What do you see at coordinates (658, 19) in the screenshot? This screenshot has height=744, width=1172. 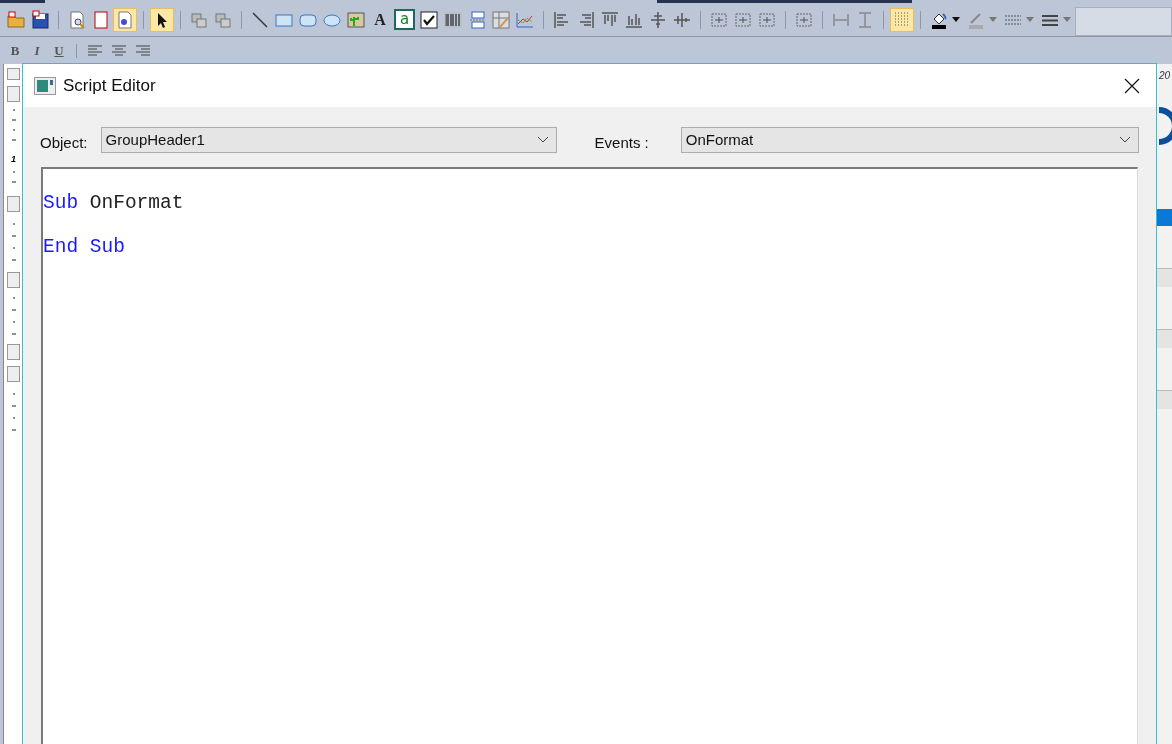 I see `center-vertical-icon` at bounding box center [658, 19].